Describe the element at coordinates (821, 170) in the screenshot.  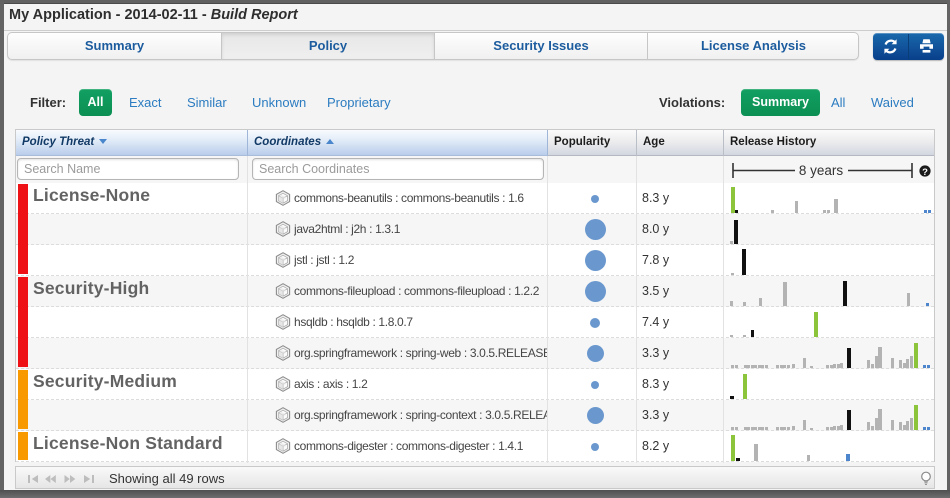
I see `svg-text: 8 years` at that location.